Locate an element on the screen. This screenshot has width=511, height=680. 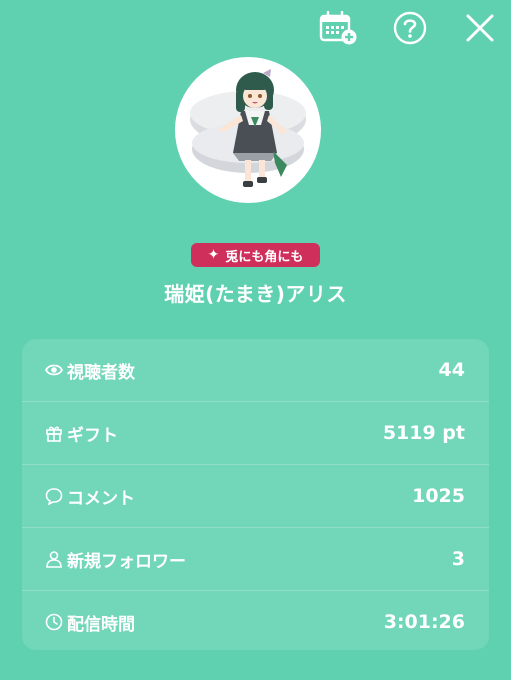
stat-value: 1025 is located at coordinates (438, 496).